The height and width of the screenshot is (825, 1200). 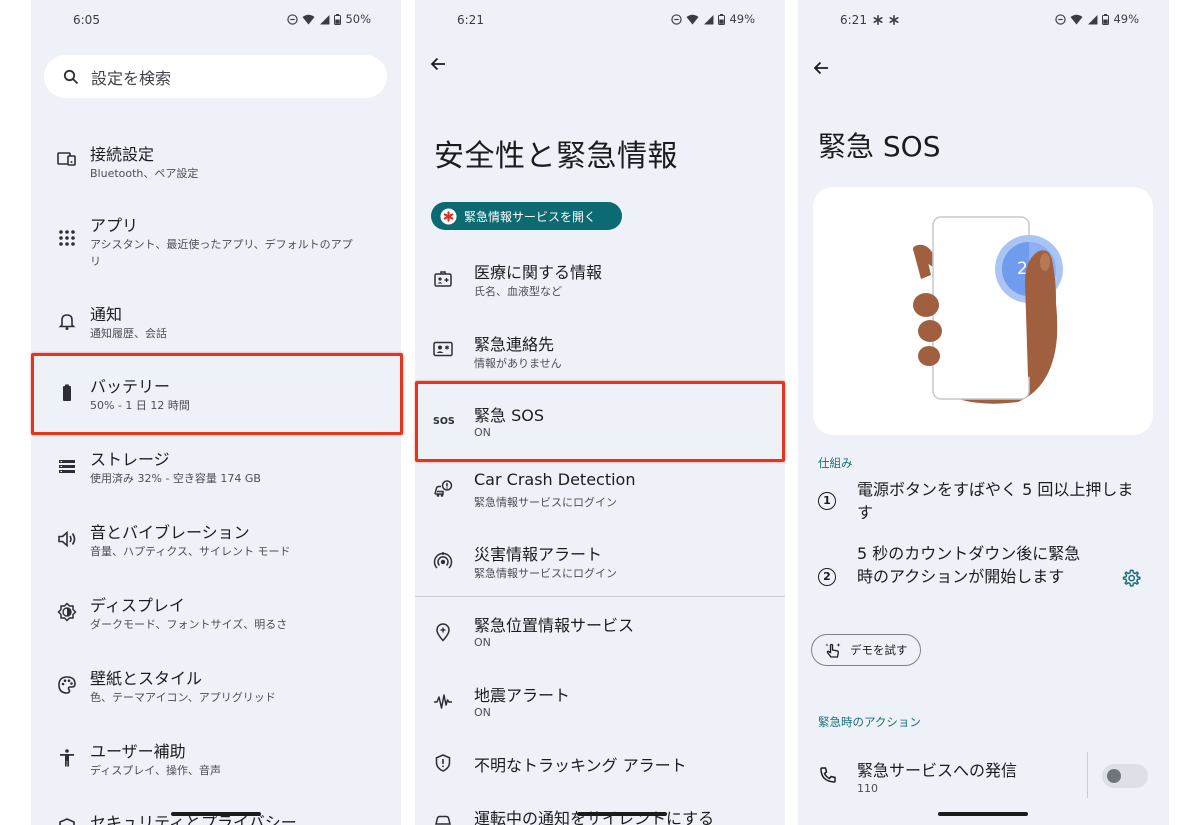 What do you see at coordinates (216, 166) in the screenshot?
I see `settings-item-connected-devices: 接続設定 Bluetooth、ペア設定` at bounding box center [216, 166].